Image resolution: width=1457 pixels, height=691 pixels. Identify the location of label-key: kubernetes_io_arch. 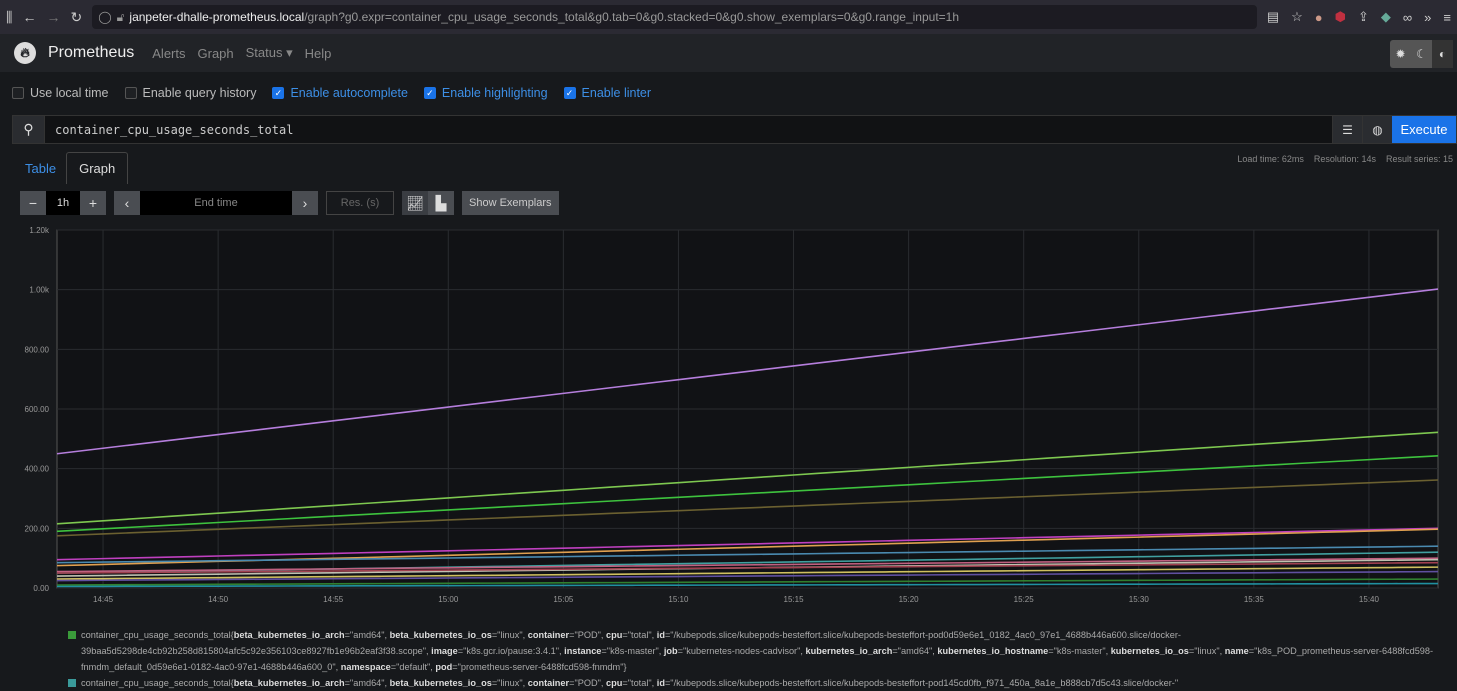
(849, 651).